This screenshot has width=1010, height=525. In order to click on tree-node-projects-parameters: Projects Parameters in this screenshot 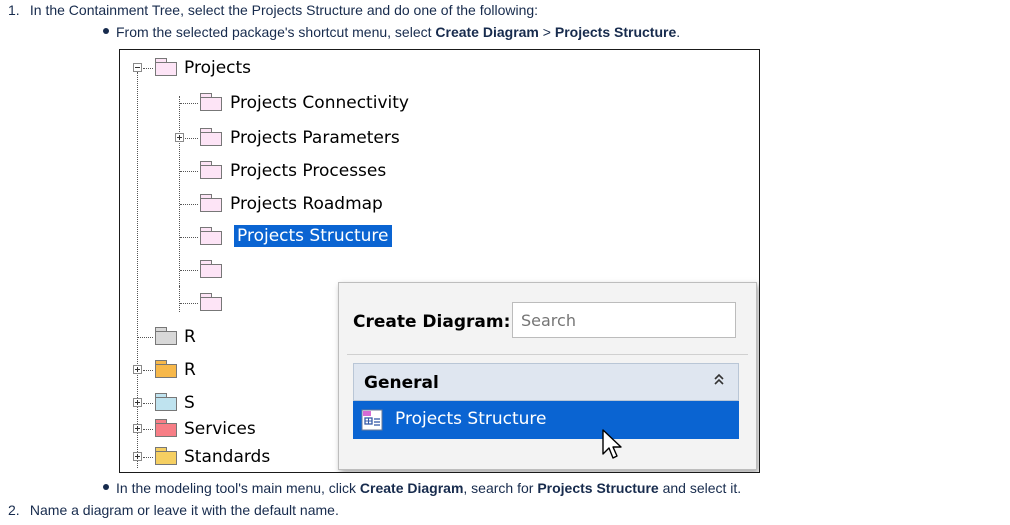, I will do `click(315, 138)`.